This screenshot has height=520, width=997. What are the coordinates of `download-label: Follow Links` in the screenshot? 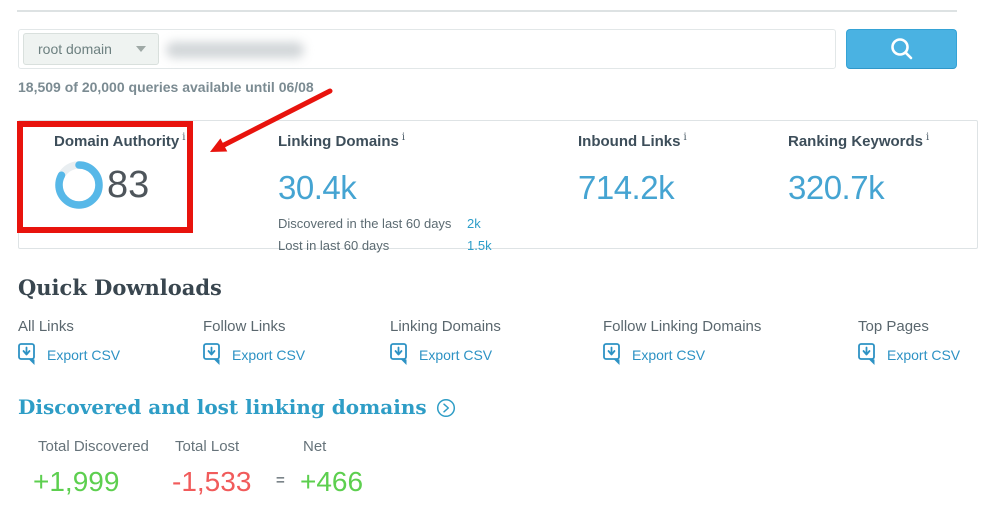 It's located at (244, 326).